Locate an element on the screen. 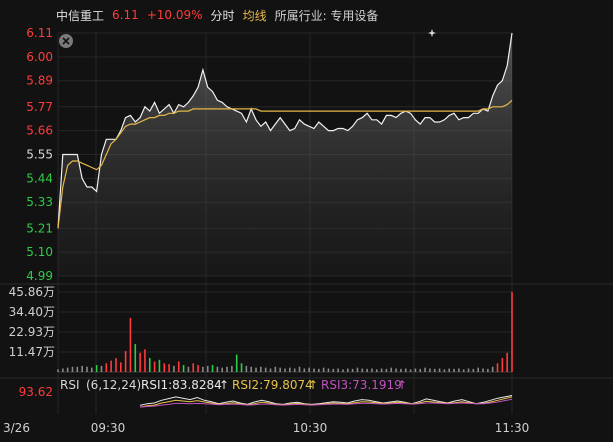 Image resolution: width=613 pixels, height=442 pixels. star-marker-icon is located at coordinates (432, 33).